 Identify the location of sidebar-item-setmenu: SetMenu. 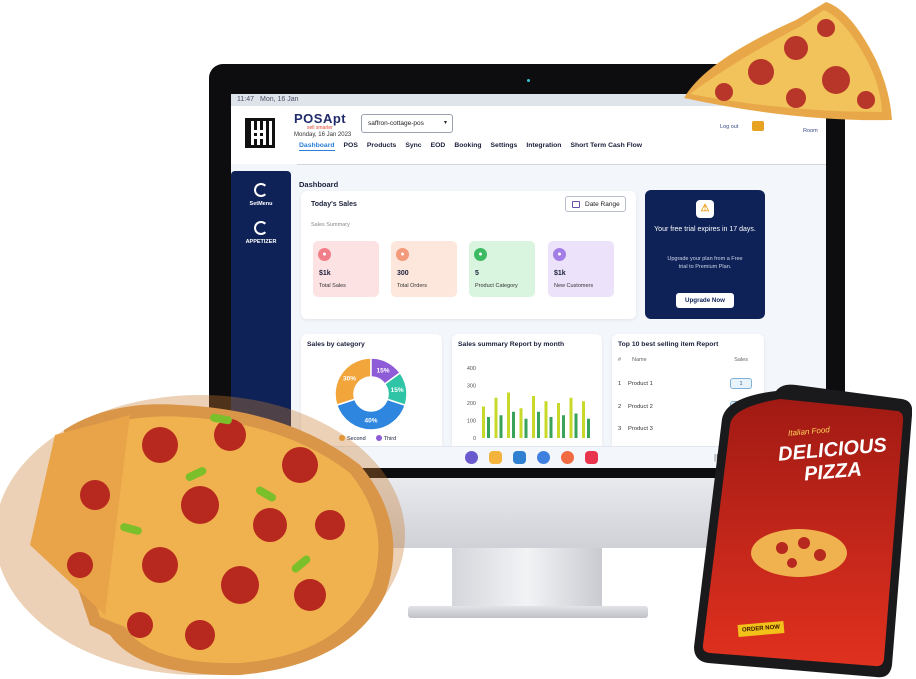
(261, 195).